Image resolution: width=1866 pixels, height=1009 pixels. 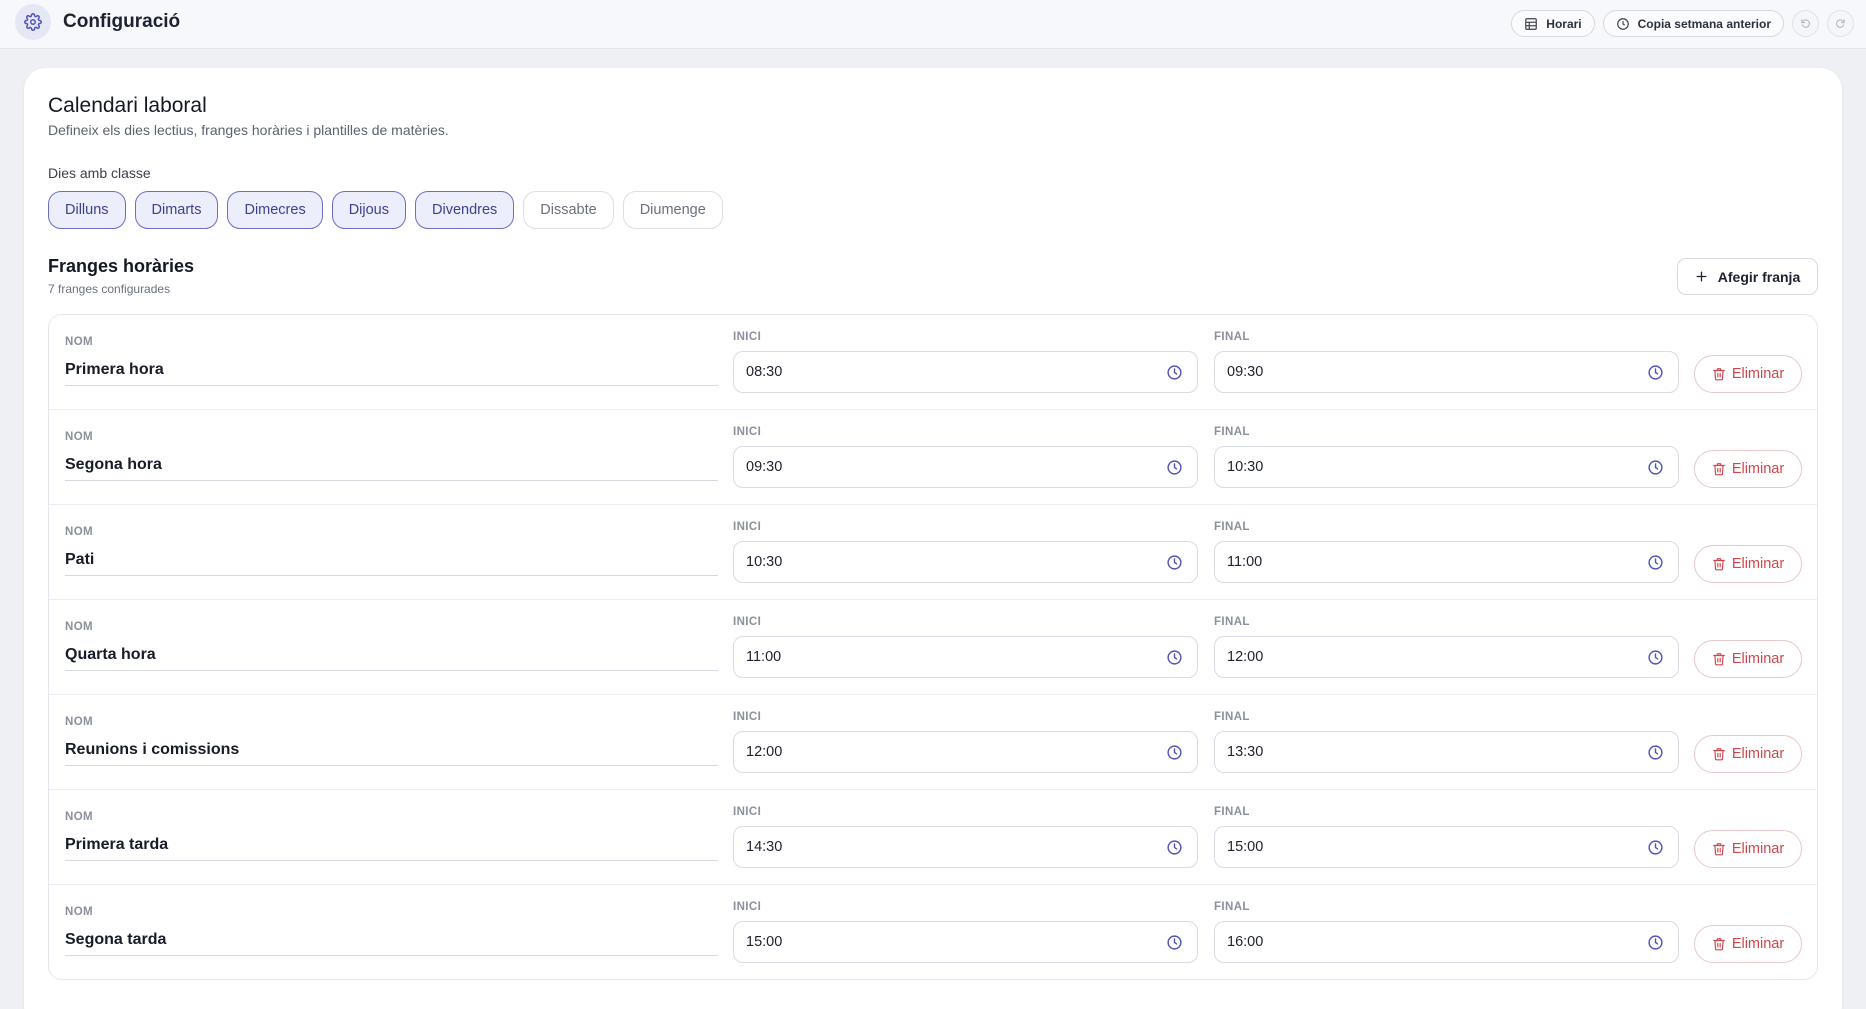 I want to click on day-chip: Divendres, so click(x=465, y=210).